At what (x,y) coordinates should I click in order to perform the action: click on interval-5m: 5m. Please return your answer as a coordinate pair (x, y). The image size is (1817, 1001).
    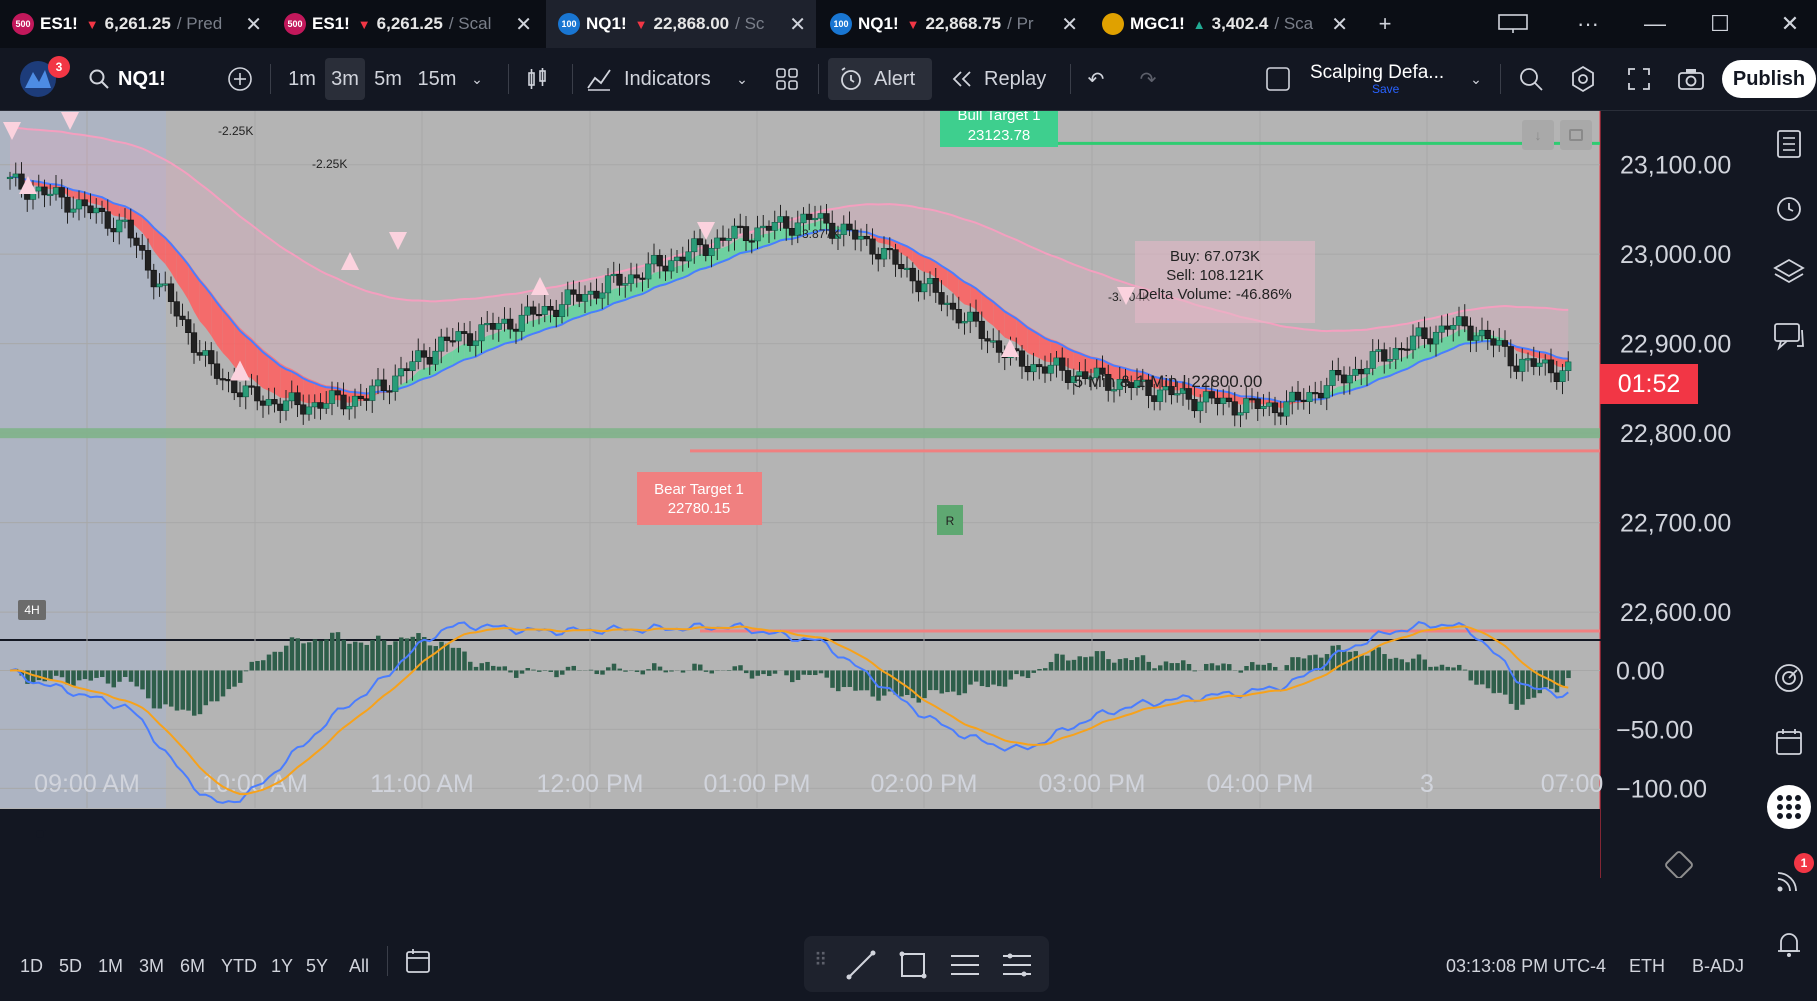
    Looking at the image, I should click on (388, 79).